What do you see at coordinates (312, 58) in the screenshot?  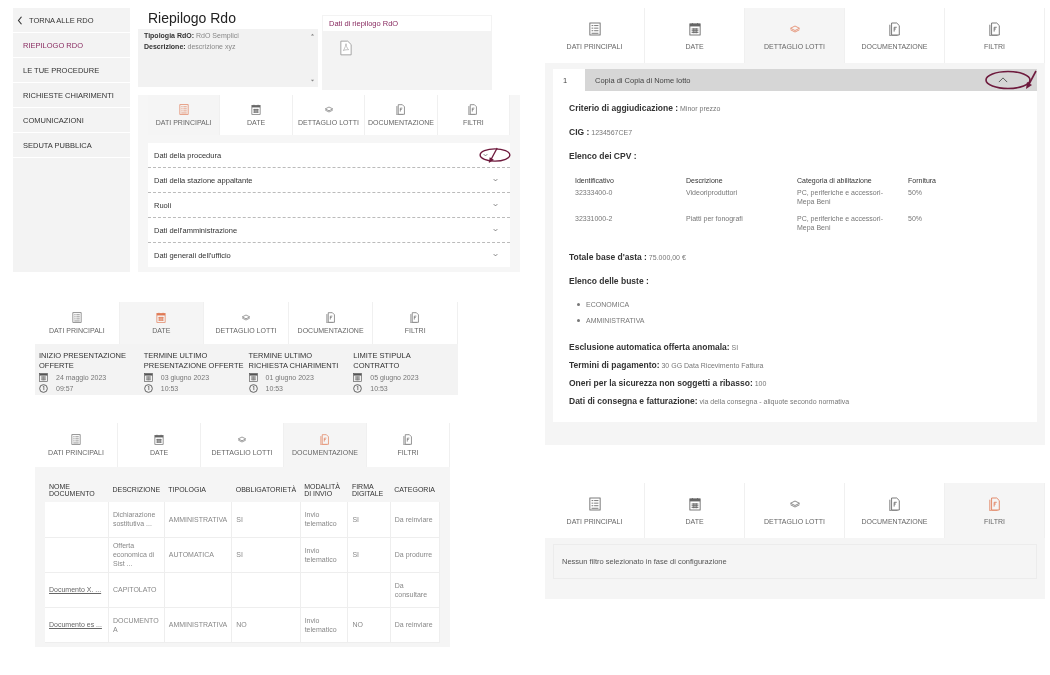 I see `scrollbar` at bounding box center [312, 58].